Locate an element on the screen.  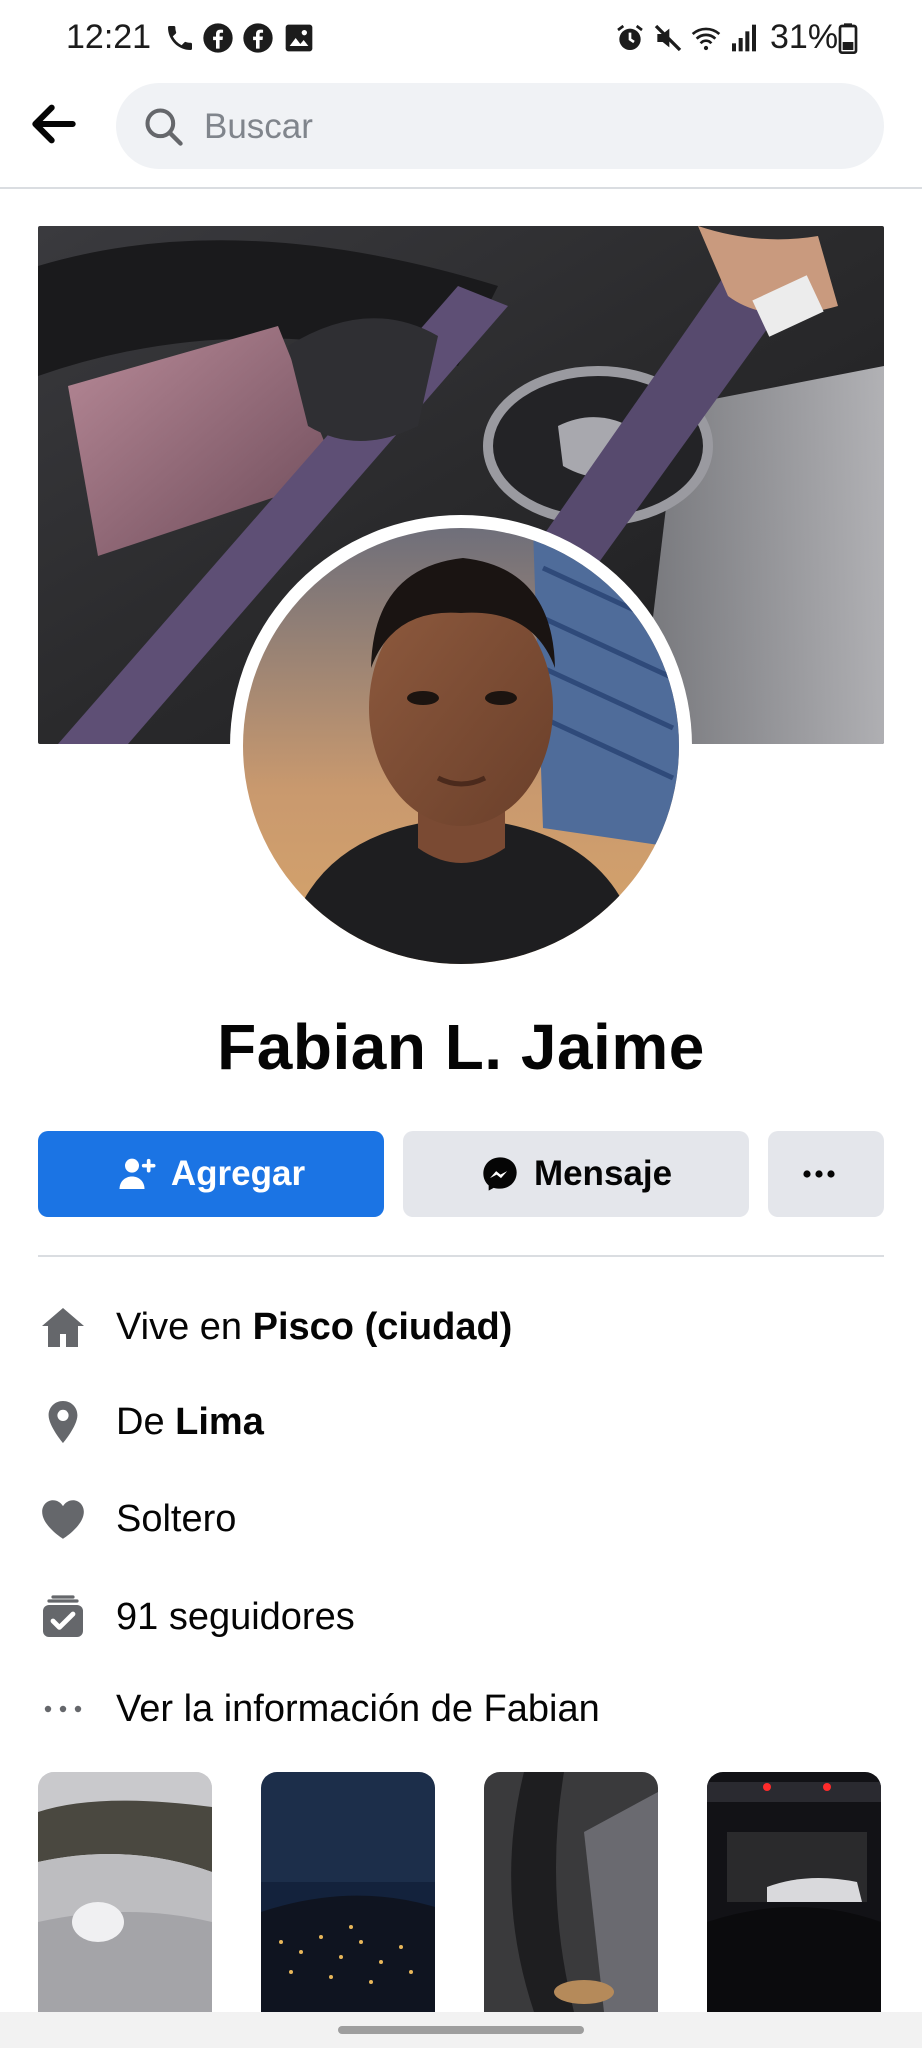
search-bar is located at coordinates (500, 126).